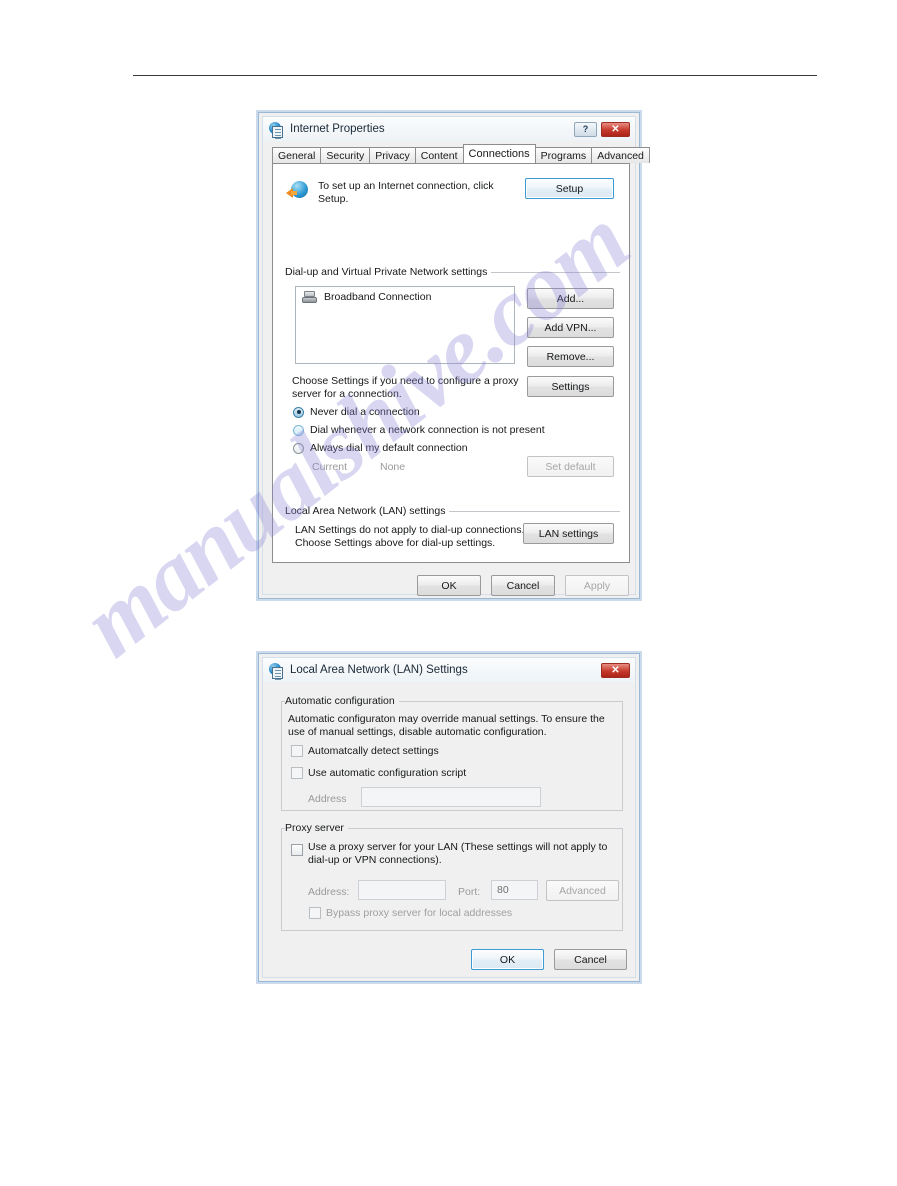  I want to click on tab-content: Content, so click(439, 155).